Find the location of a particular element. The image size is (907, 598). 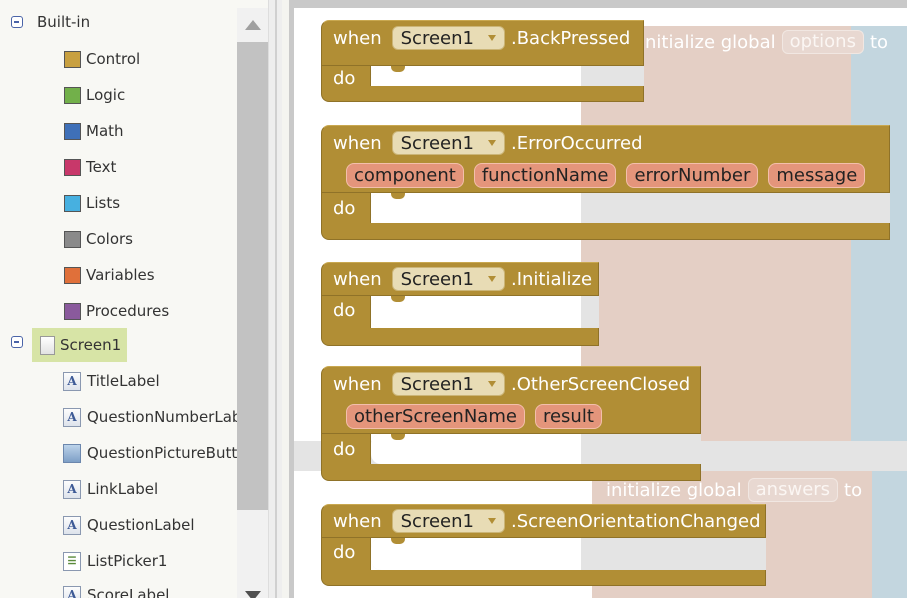

event-params: otherScreenName result is located at coordinates (479, 416).